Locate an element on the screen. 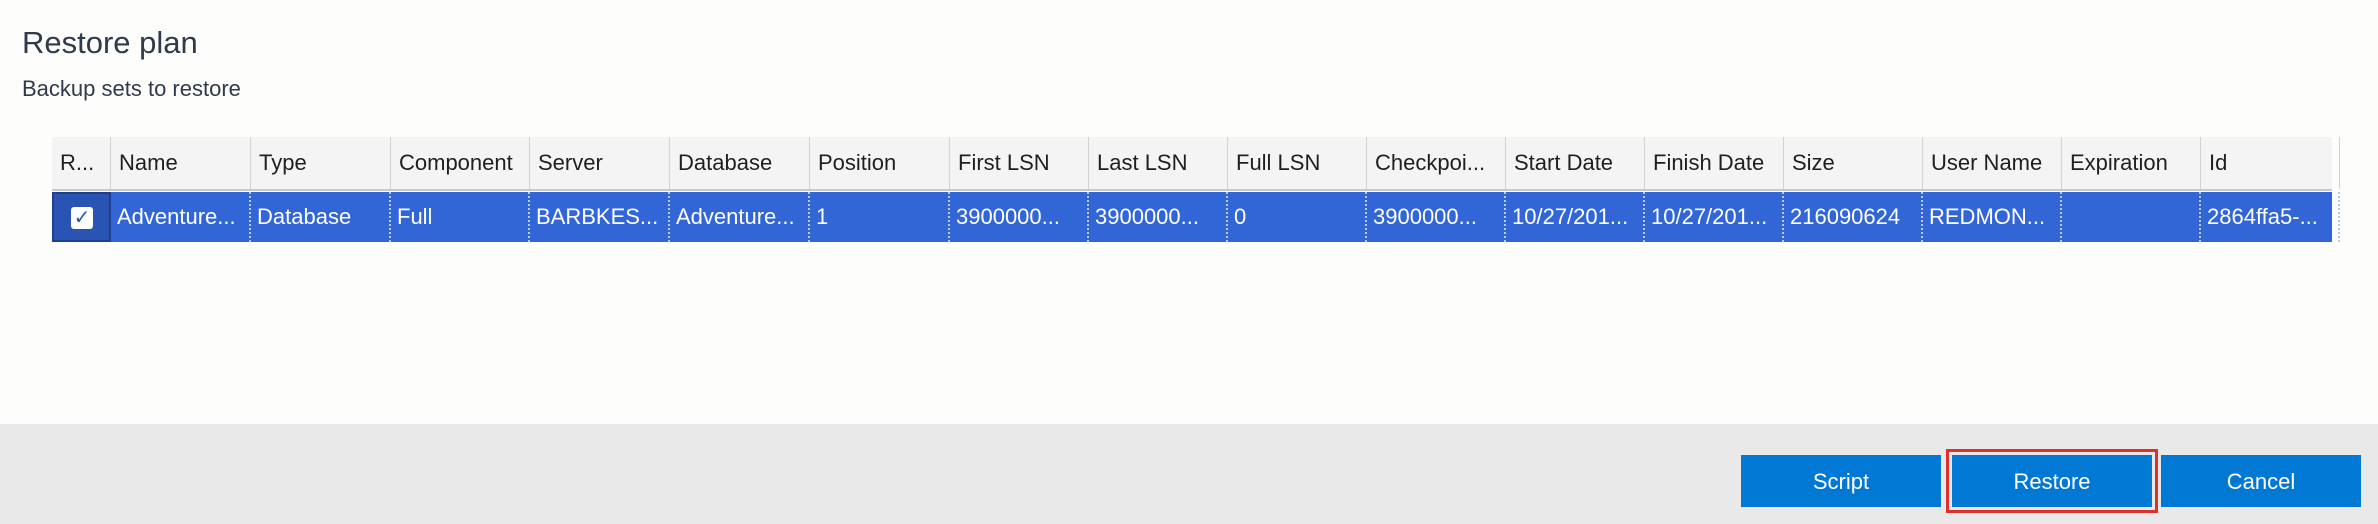 Image resolution: width=2378 pixels, height=524 pixels. cancel-button: Cancel is located at coordinates (2261, 481).